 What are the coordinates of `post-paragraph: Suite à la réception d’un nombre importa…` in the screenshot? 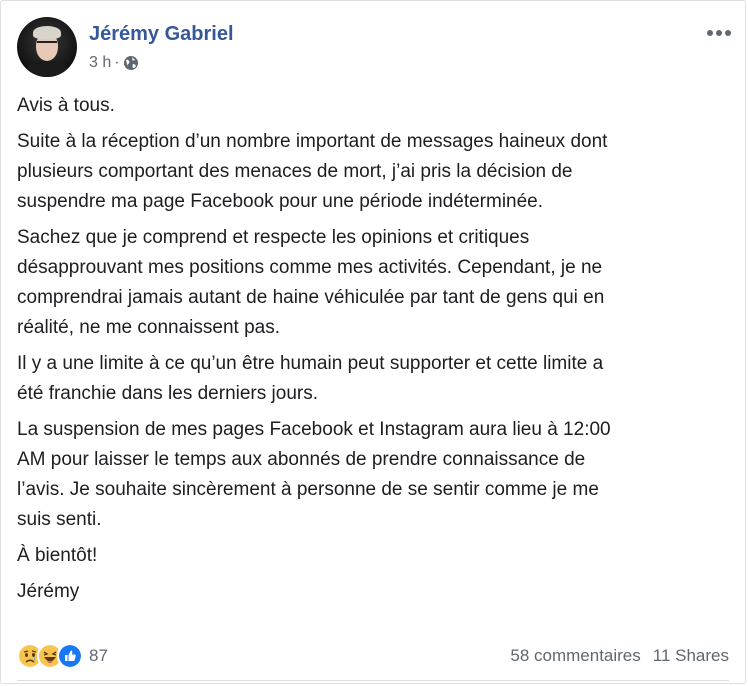 It's located at (375, 172).